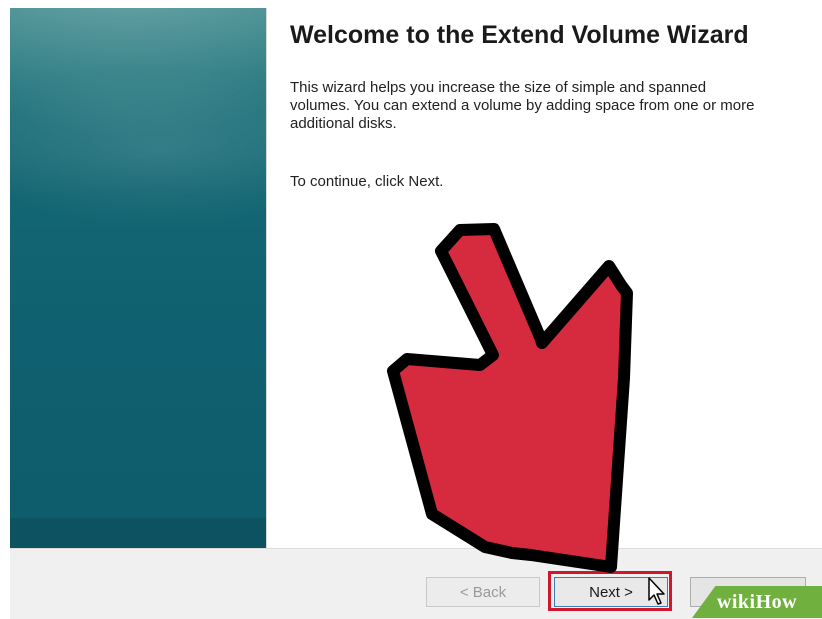 The image size is (822, 619). What do you see at coordinates (483, 592) in the screenshot?
I see `back-button: < Back` at bounding box center [483, 592].